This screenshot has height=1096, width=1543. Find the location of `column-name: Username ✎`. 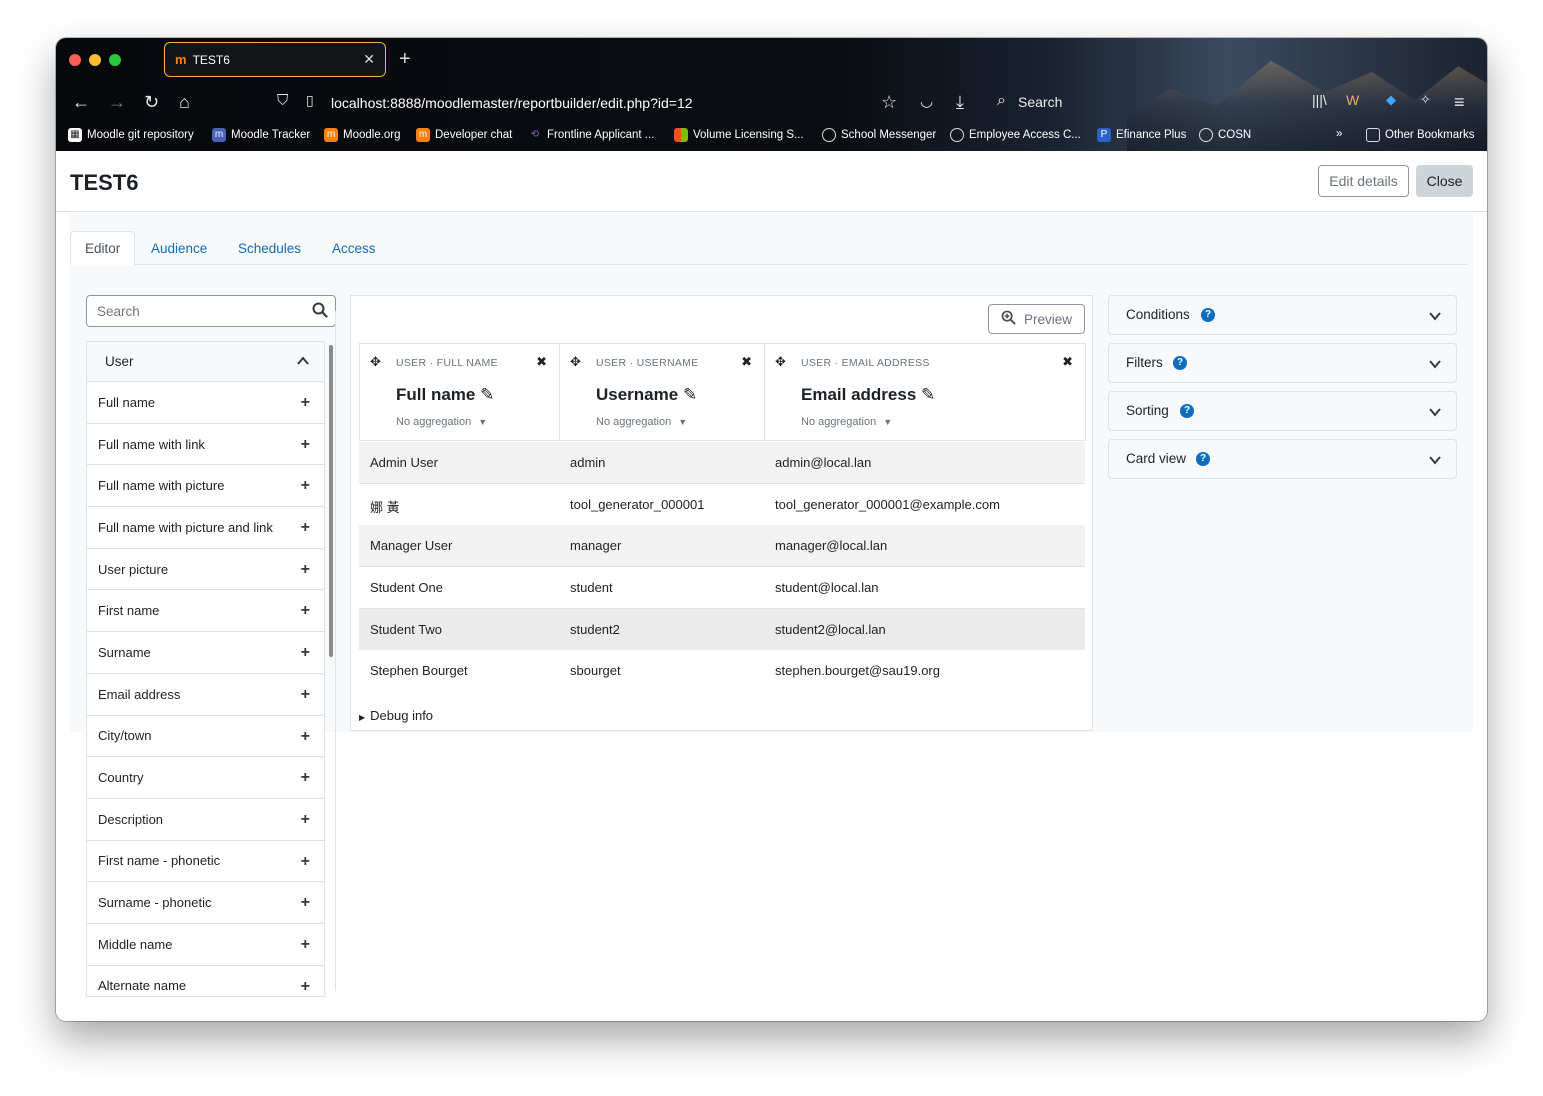

column-name: Username ✎ is located at coordinates (646, 395).